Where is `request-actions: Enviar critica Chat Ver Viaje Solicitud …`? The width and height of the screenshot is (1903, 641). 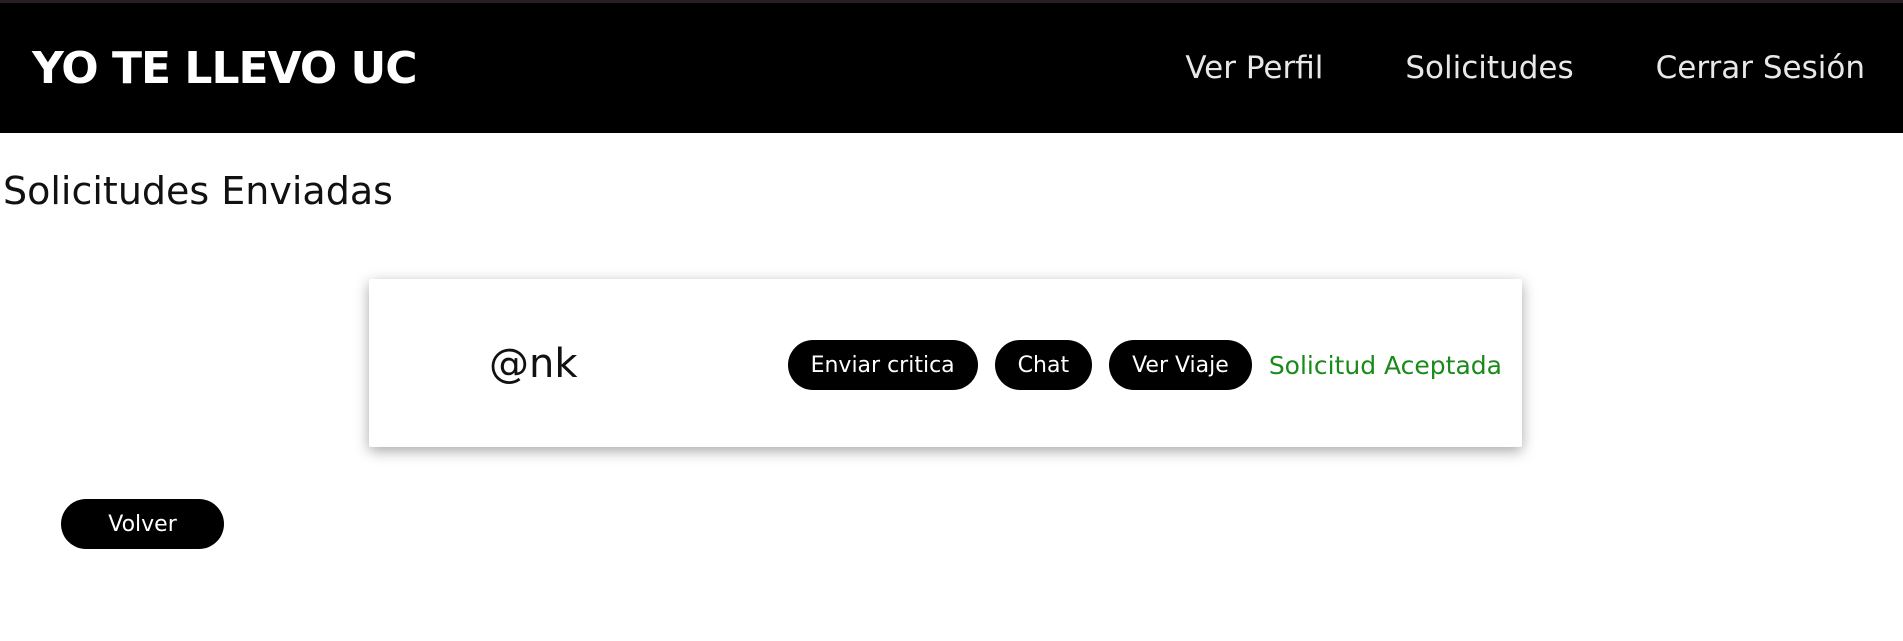 request-actions: Enviar critica Chat Ver Viaje Solicitud … is located at coordinates (1144, 365).